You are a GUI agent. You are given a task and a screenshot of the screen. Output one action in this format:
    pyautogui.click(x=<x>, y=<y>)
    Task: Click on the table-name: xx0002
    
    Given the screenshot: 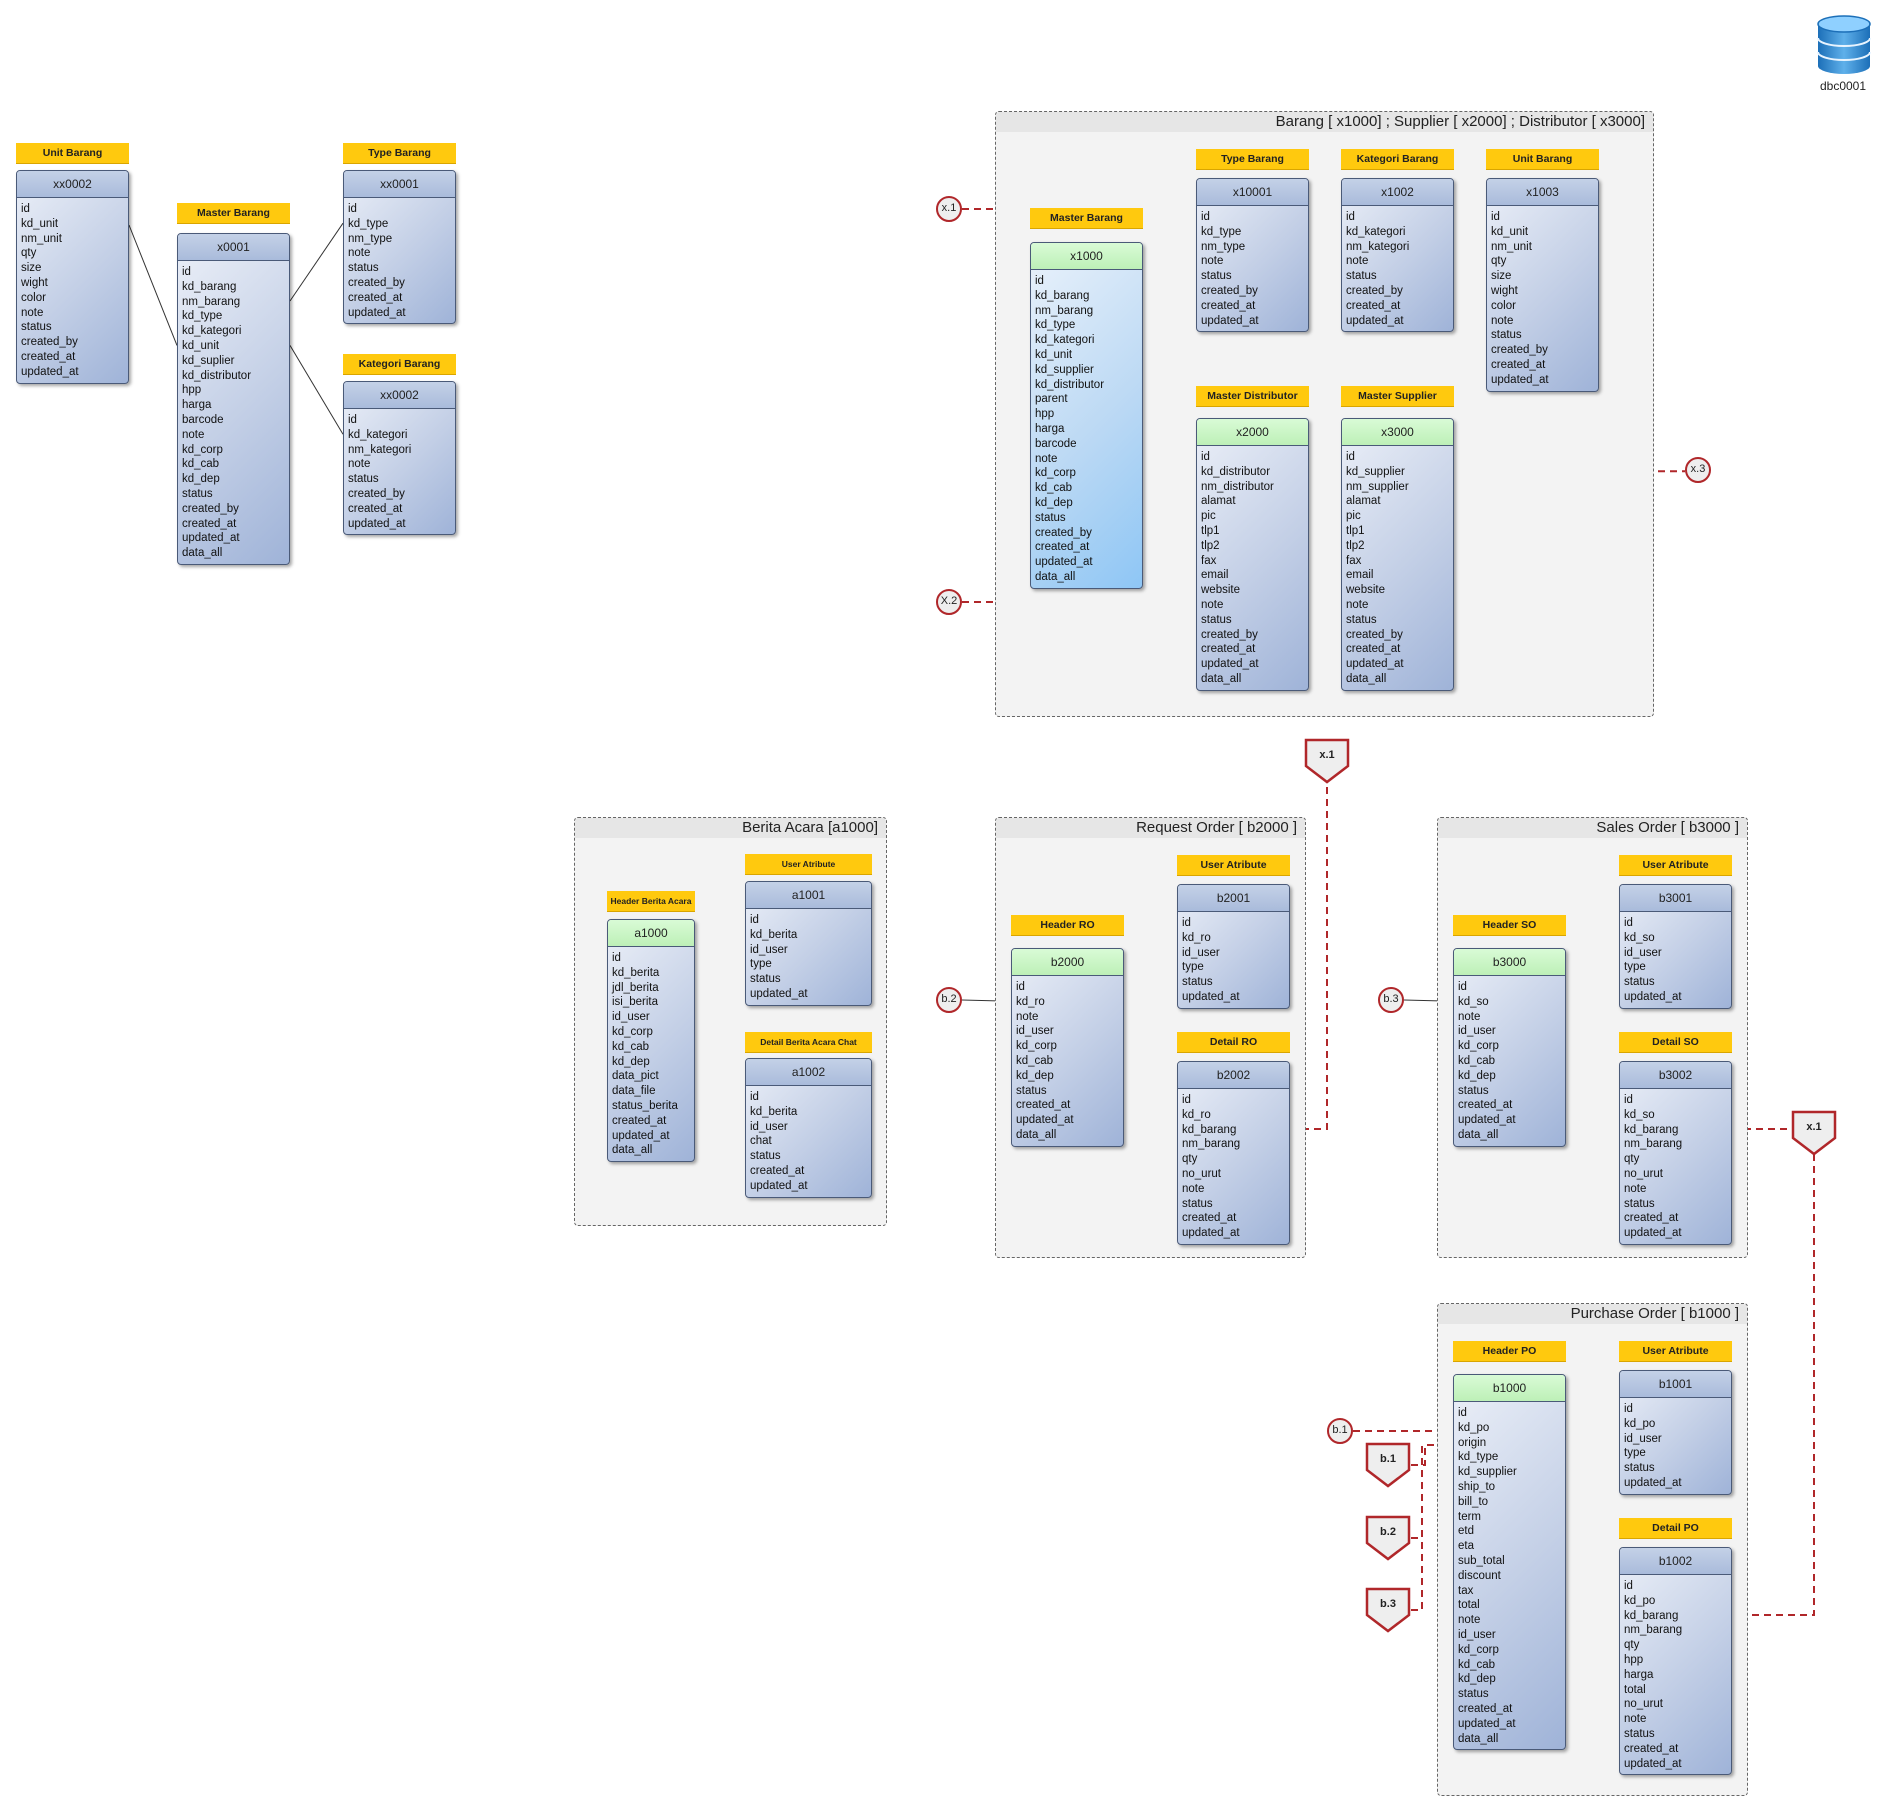 What is the action you would take?
    pyautogui.click(x=399, y=395)
    